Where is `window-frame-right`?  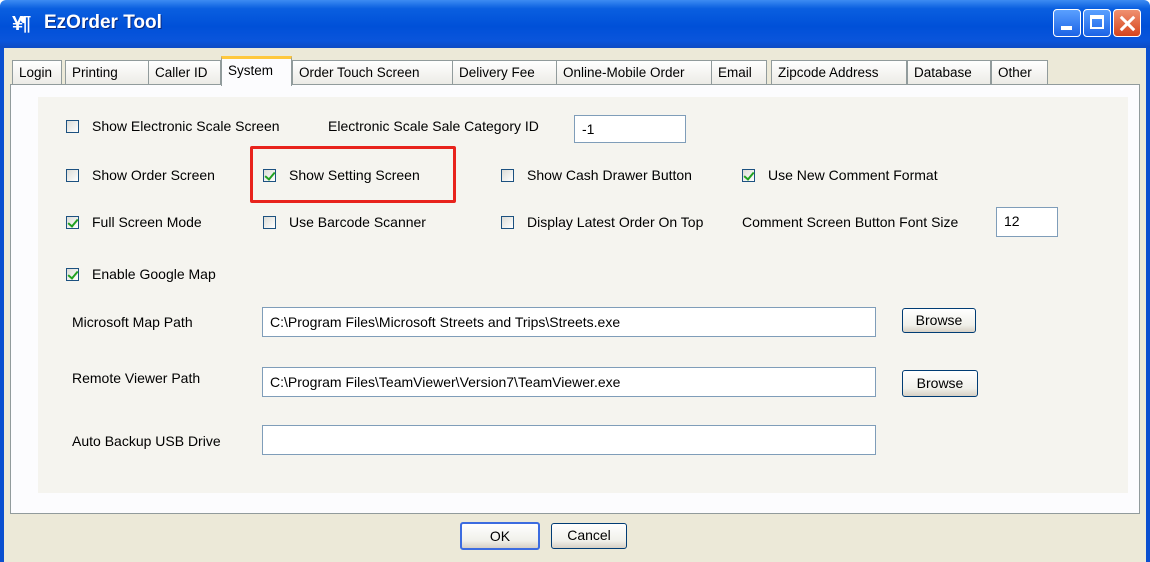
window-frame-right is located at coordinates (1148, 305).